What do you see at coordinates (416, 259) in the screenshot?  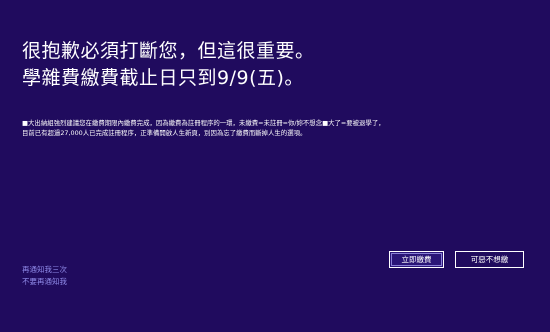 I see `pay-now-button: 立即繳費` at bounding box center [416, 259].